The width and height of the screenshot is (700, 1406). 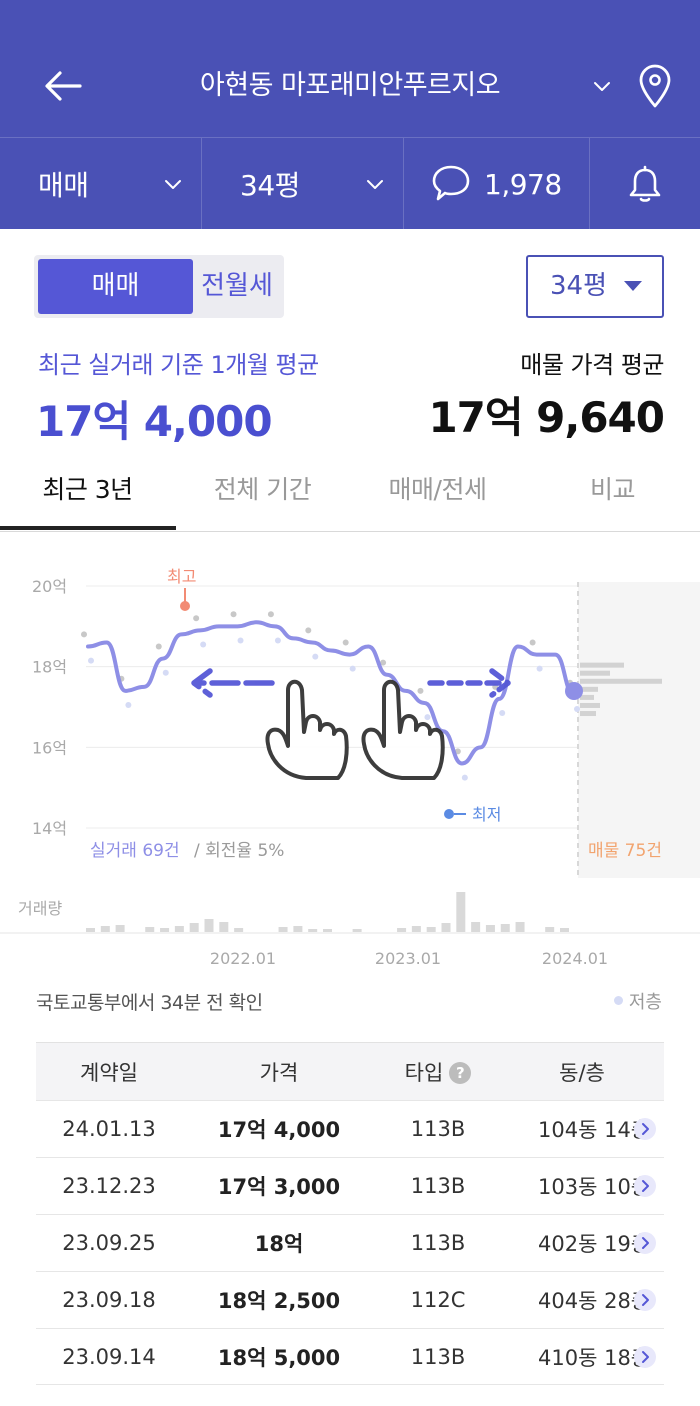 I want to click on comments-button: 1,978, so click(x=497, y=184).